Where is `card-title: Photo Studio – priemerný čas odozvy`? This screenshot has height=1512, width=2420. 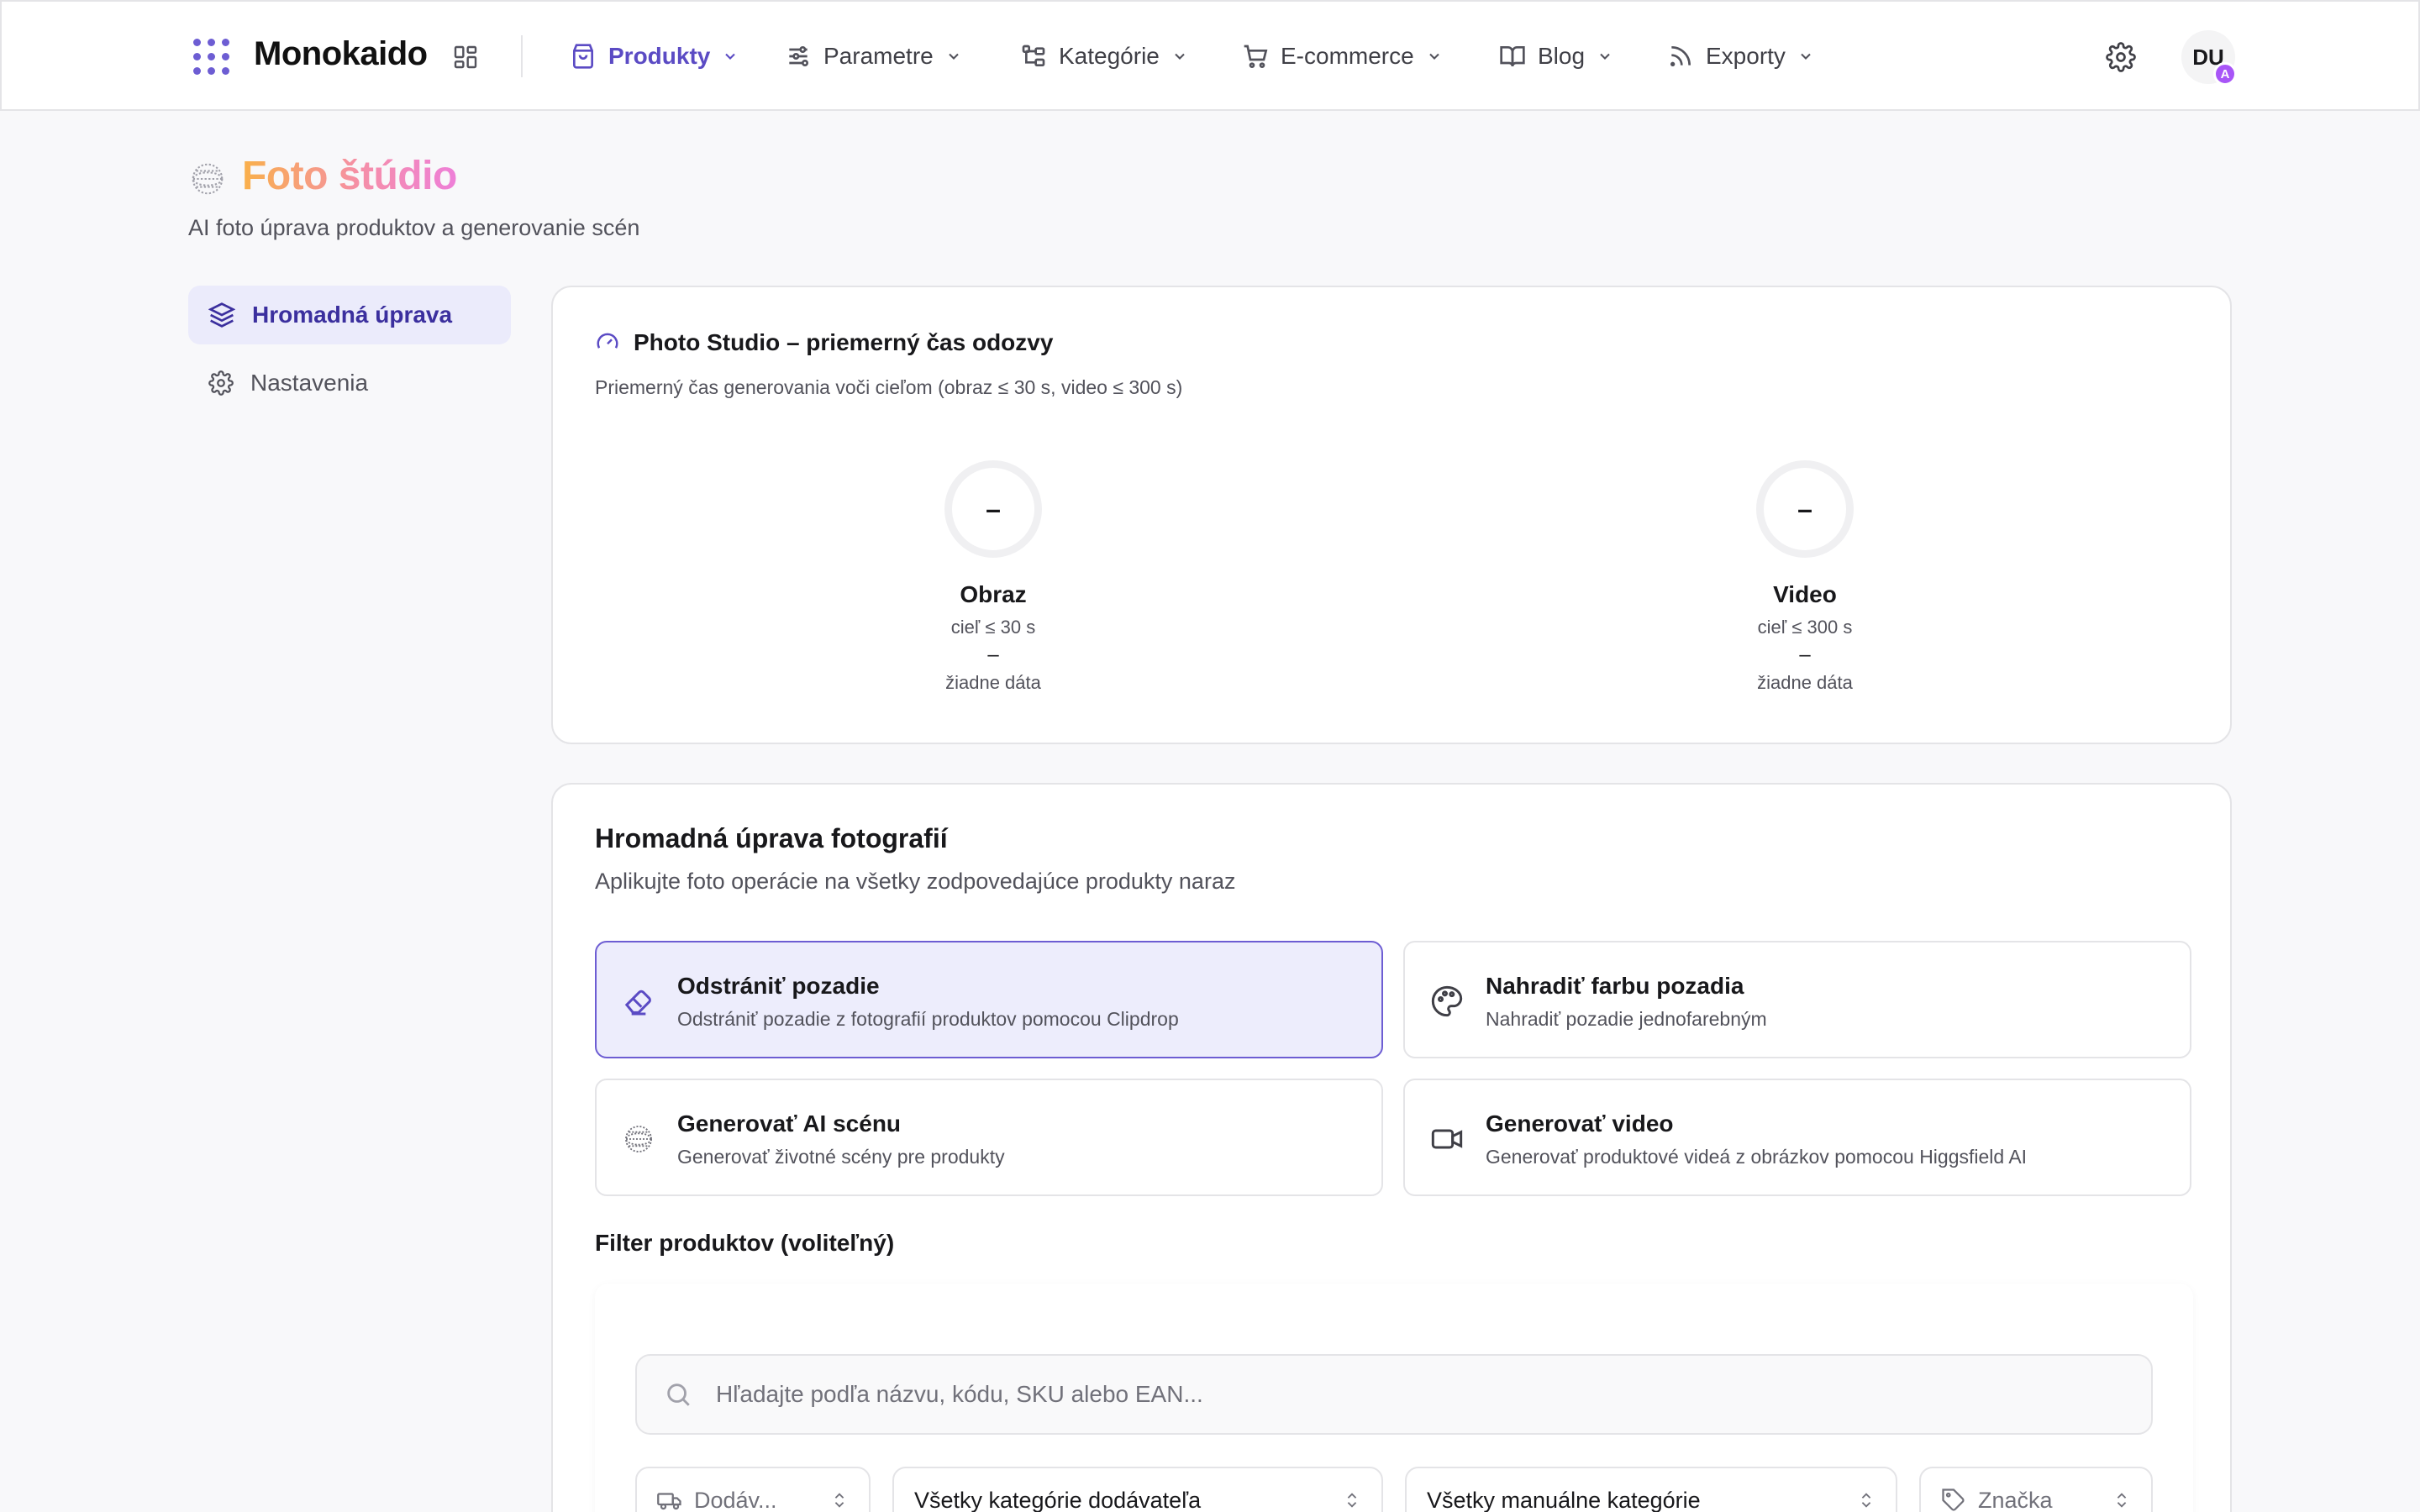 card-title: Photo Studio – priemerný čas odozvy is located at coordinates (824, 342).